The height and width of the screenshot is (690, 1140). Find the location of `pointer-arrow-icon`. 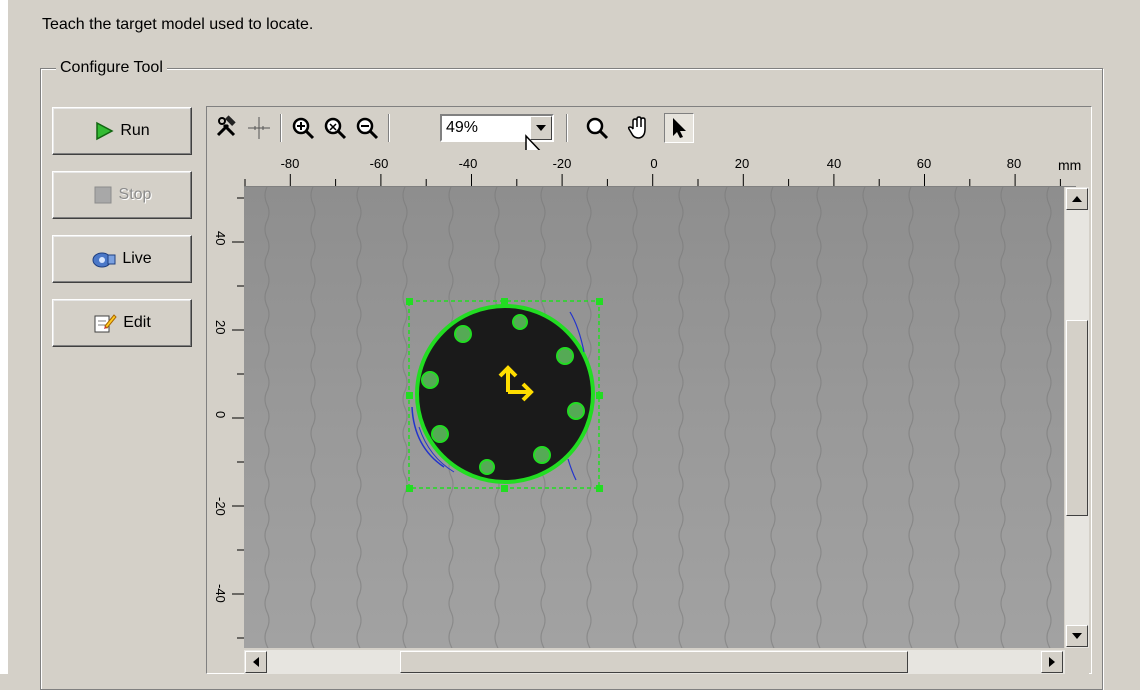

pointer-arrow-icon is located at coordinates (679, 128).